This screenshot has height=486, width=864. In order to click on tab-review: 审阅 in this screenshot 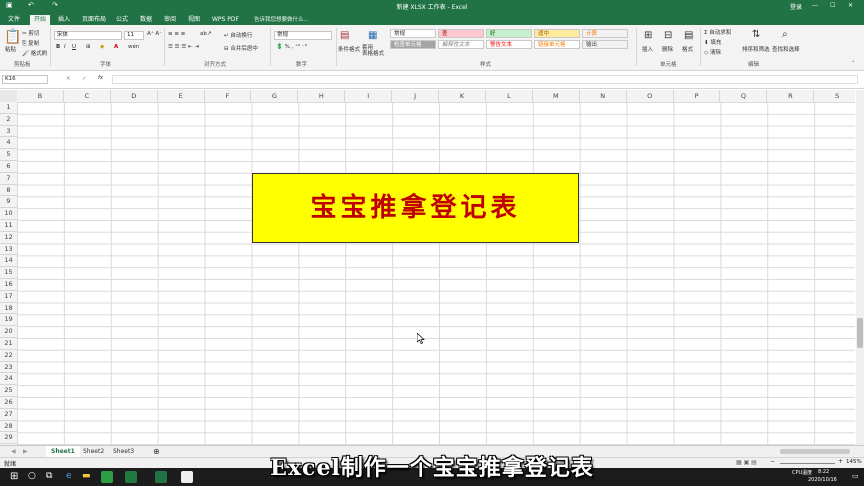, I will do `click(170, 20)`.